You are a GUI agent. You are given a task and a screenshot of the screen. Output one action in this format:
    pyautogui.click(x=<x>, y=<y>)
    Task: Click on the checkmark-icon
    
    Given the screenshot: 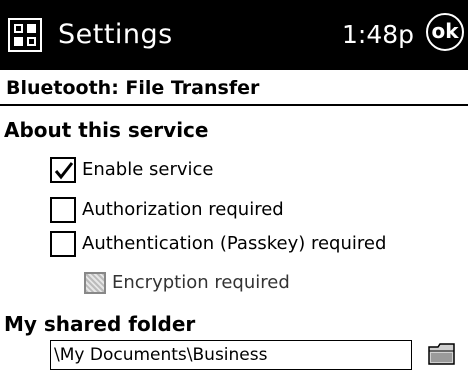 What is the action you would take?
    pyautogui.click(x=64, y=171)
    